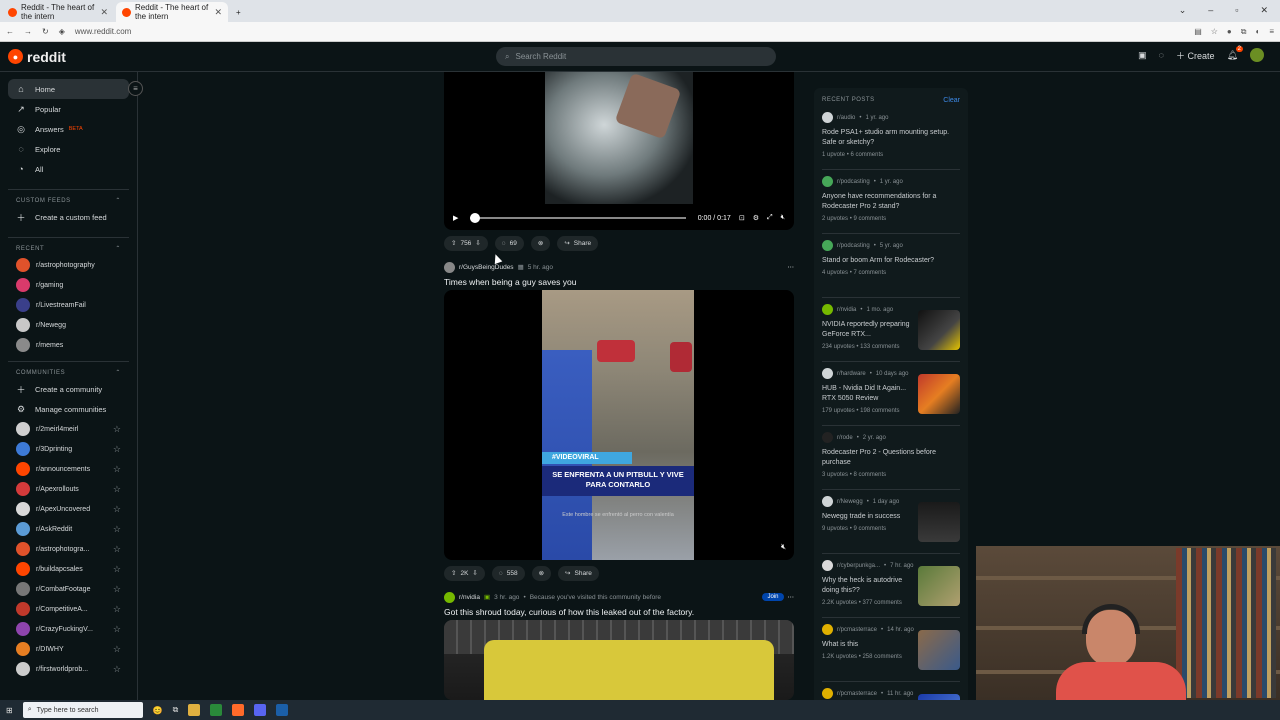 The height and width of the screenshot is (720, 1280). Describe the element at coordinates (1257, 55) in the screenshot. I see `user-avatar` at that location.